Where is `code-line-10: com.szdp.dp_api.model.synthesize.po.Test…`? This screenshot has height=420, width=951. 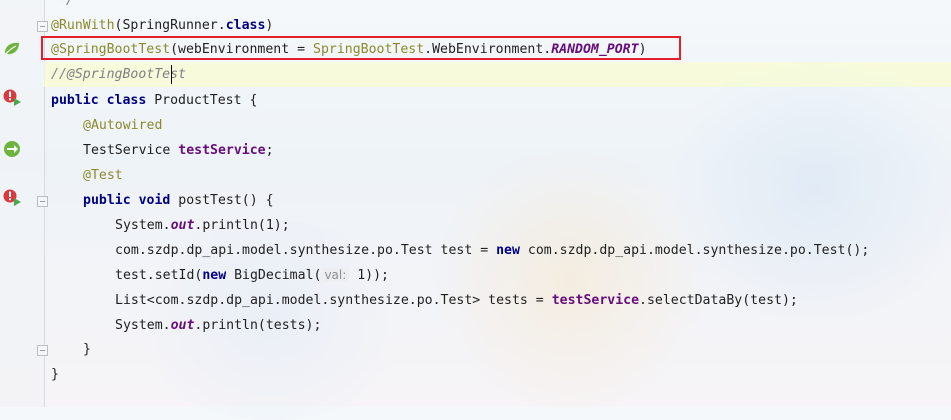 code-line-10: com.szdp.dp_api.model.synthesize.po.Test… is located at coordinates (475, 250).